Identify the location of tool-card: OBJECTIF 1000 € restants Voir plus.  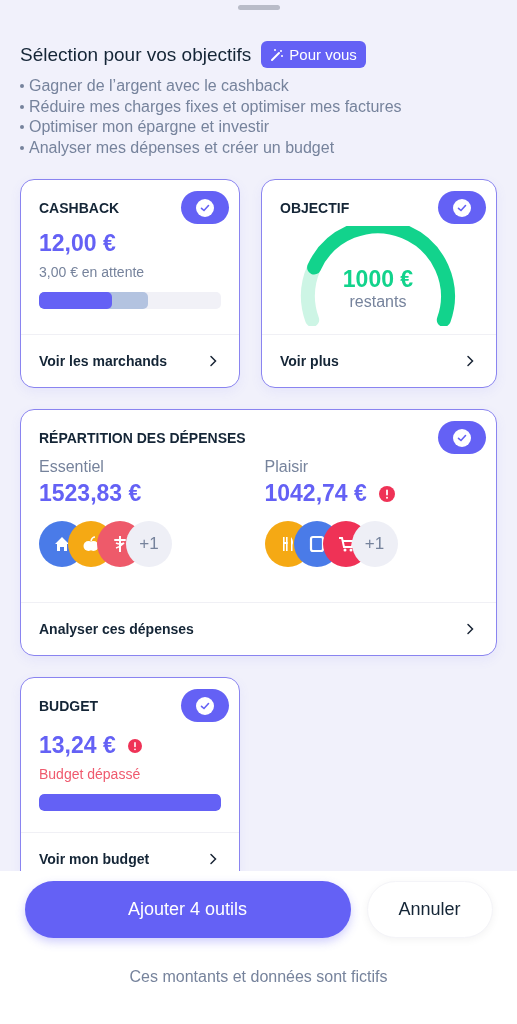
(379, 283).